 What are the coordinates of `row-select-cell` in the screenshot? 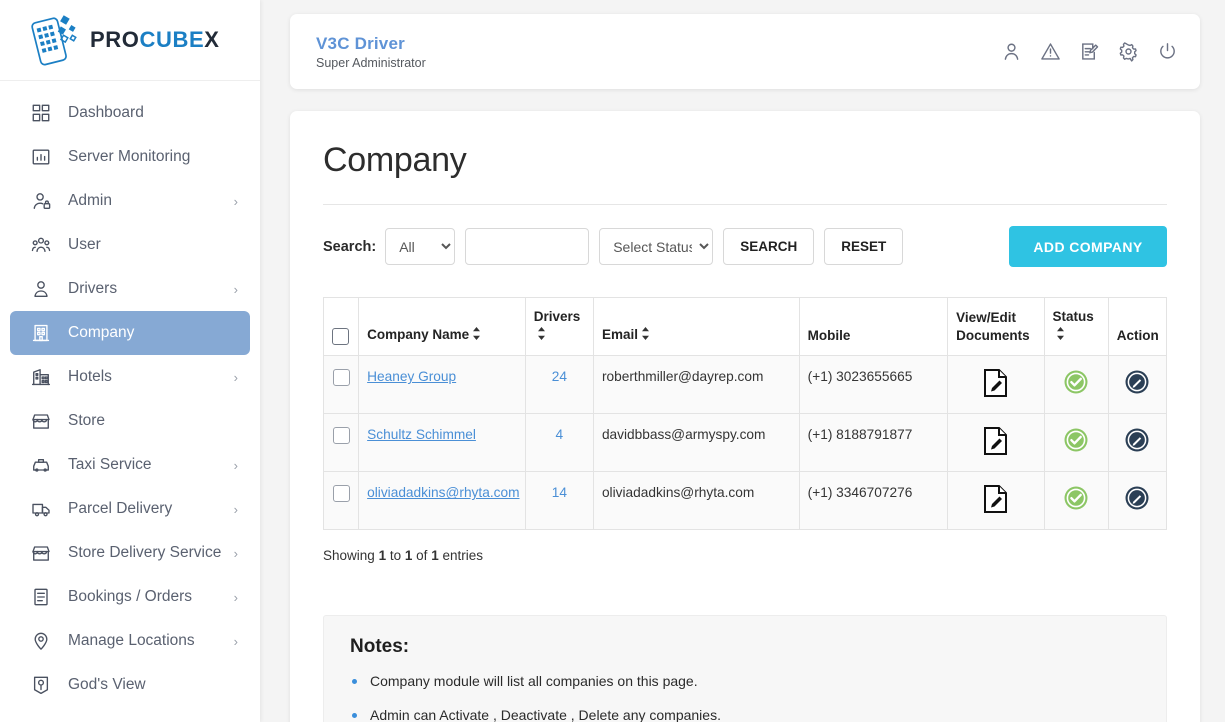 It's located at (341, 501).